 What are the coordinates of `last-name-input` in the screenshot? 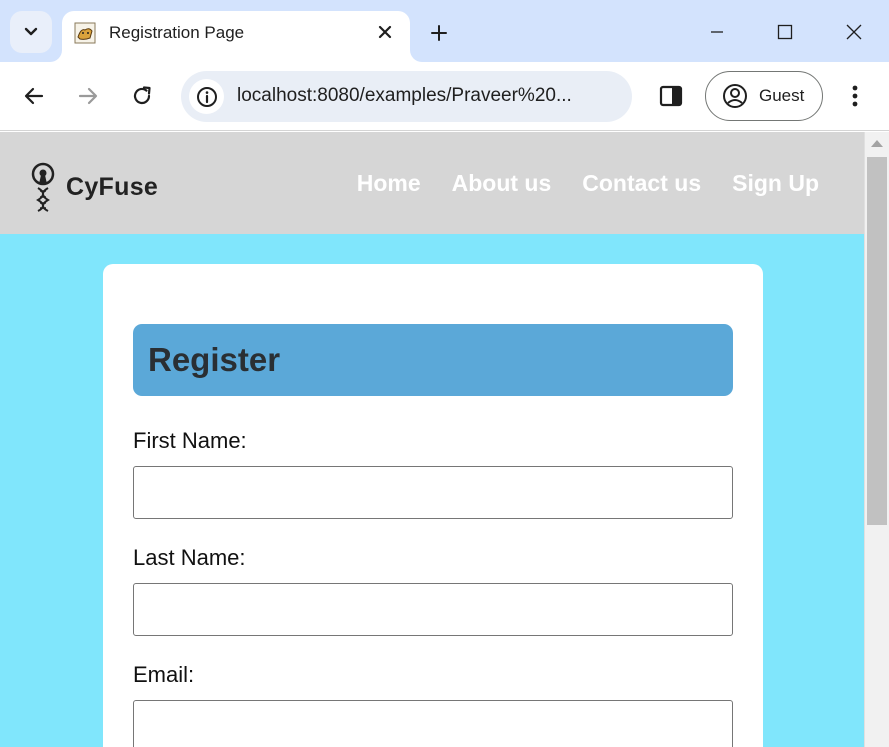 It's located at (433, 609).